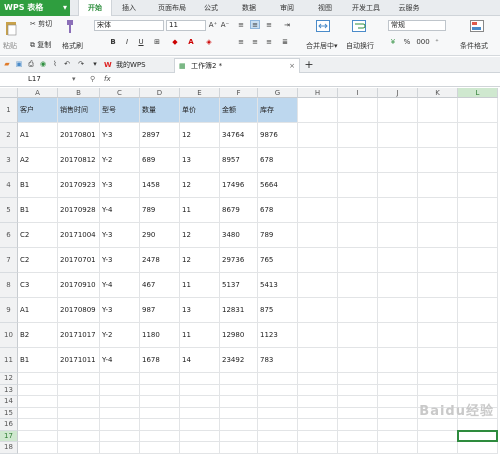 The image size is (500, 454). I want to click on tab-formula: 公式, so click(211, 8).